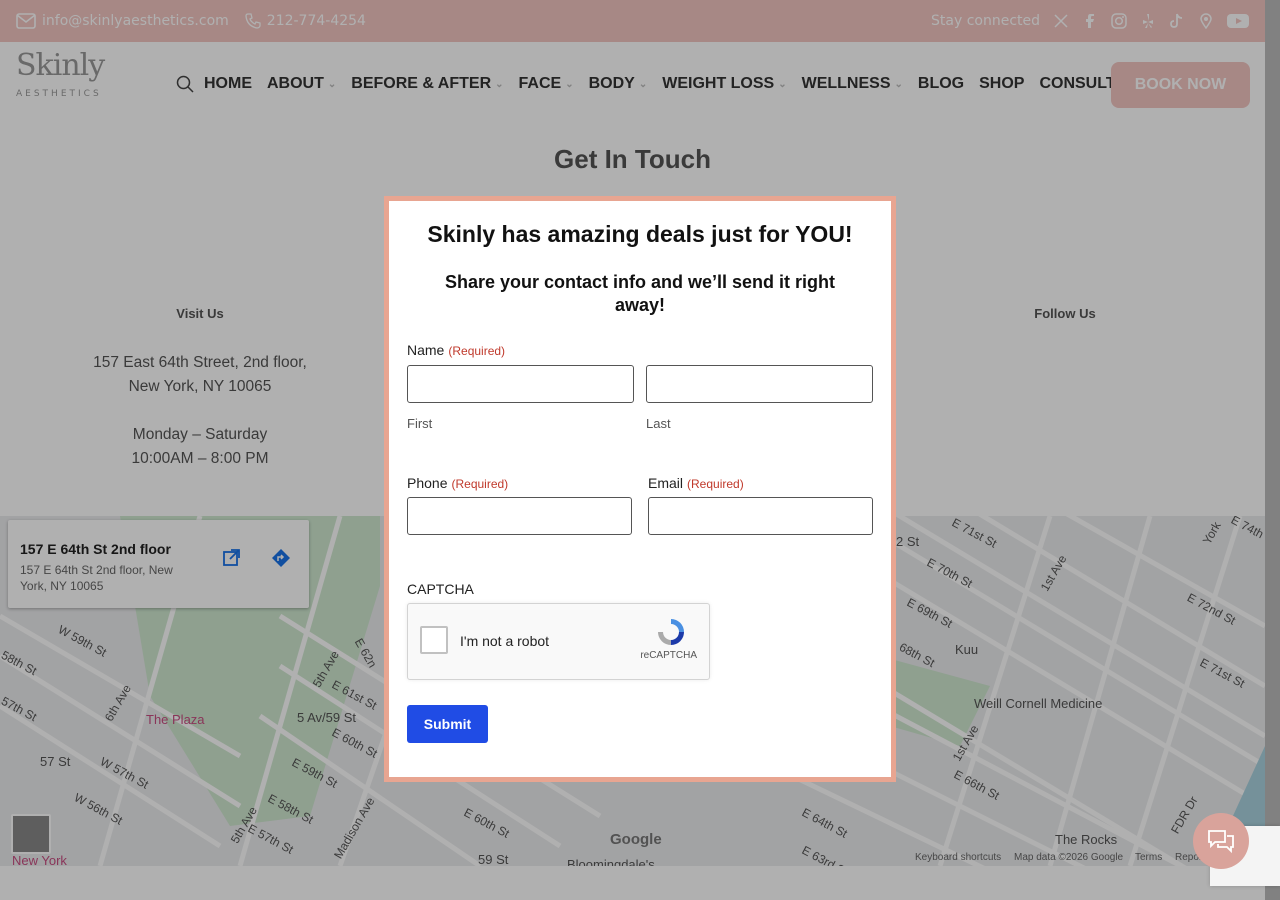  What do you see at coordinates (520, 384) in the screenshot?
I see `first-name-input` at bounding box center [520, 384].